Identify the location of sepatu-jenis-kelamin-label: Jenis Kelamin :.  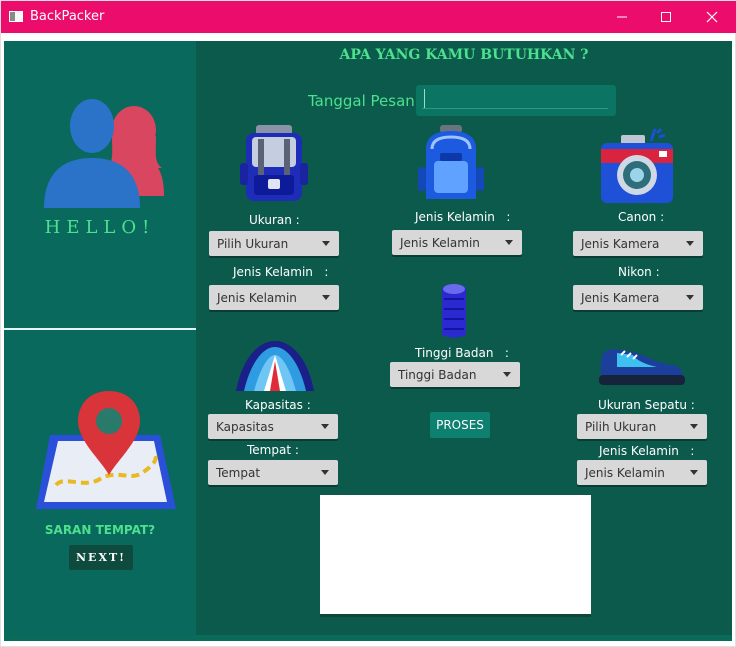
(647, 451).